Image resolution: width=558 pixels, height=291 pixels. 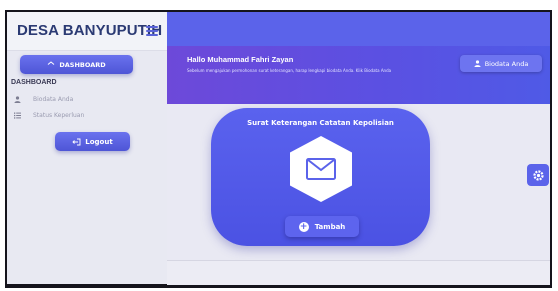 What do you see at coordinates (59, 115) in the screenshot?
I see `sidebar-item-label: Status Keperluan` at bounding box center [59, 115].